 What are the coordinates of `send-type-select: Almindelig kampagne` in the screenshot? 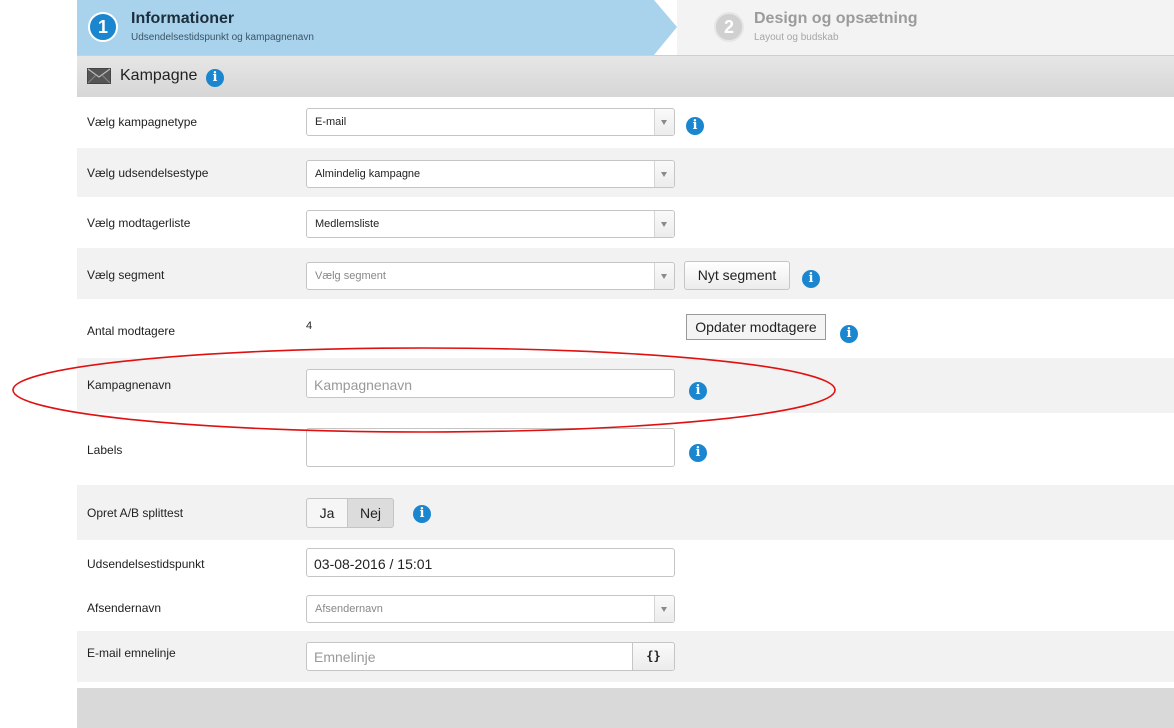 It's located at (490, 174).